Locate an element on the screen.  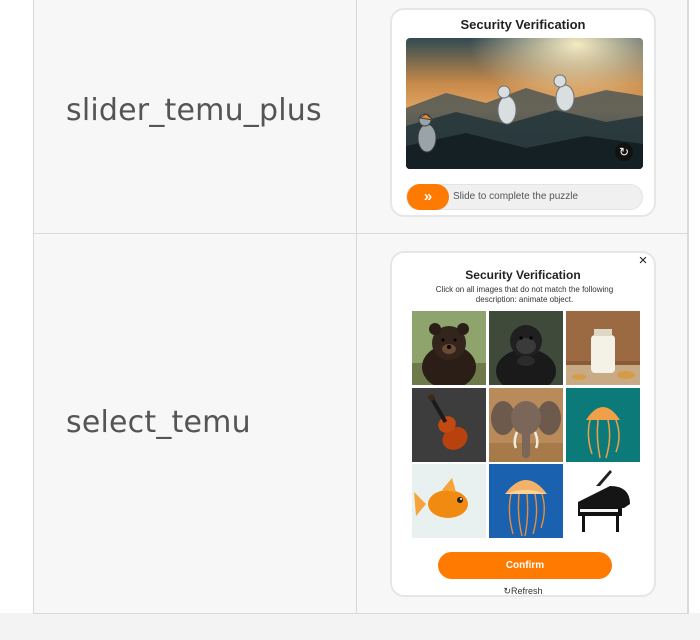
image-tile-milk-bottle is located at coordinates (603, 348).